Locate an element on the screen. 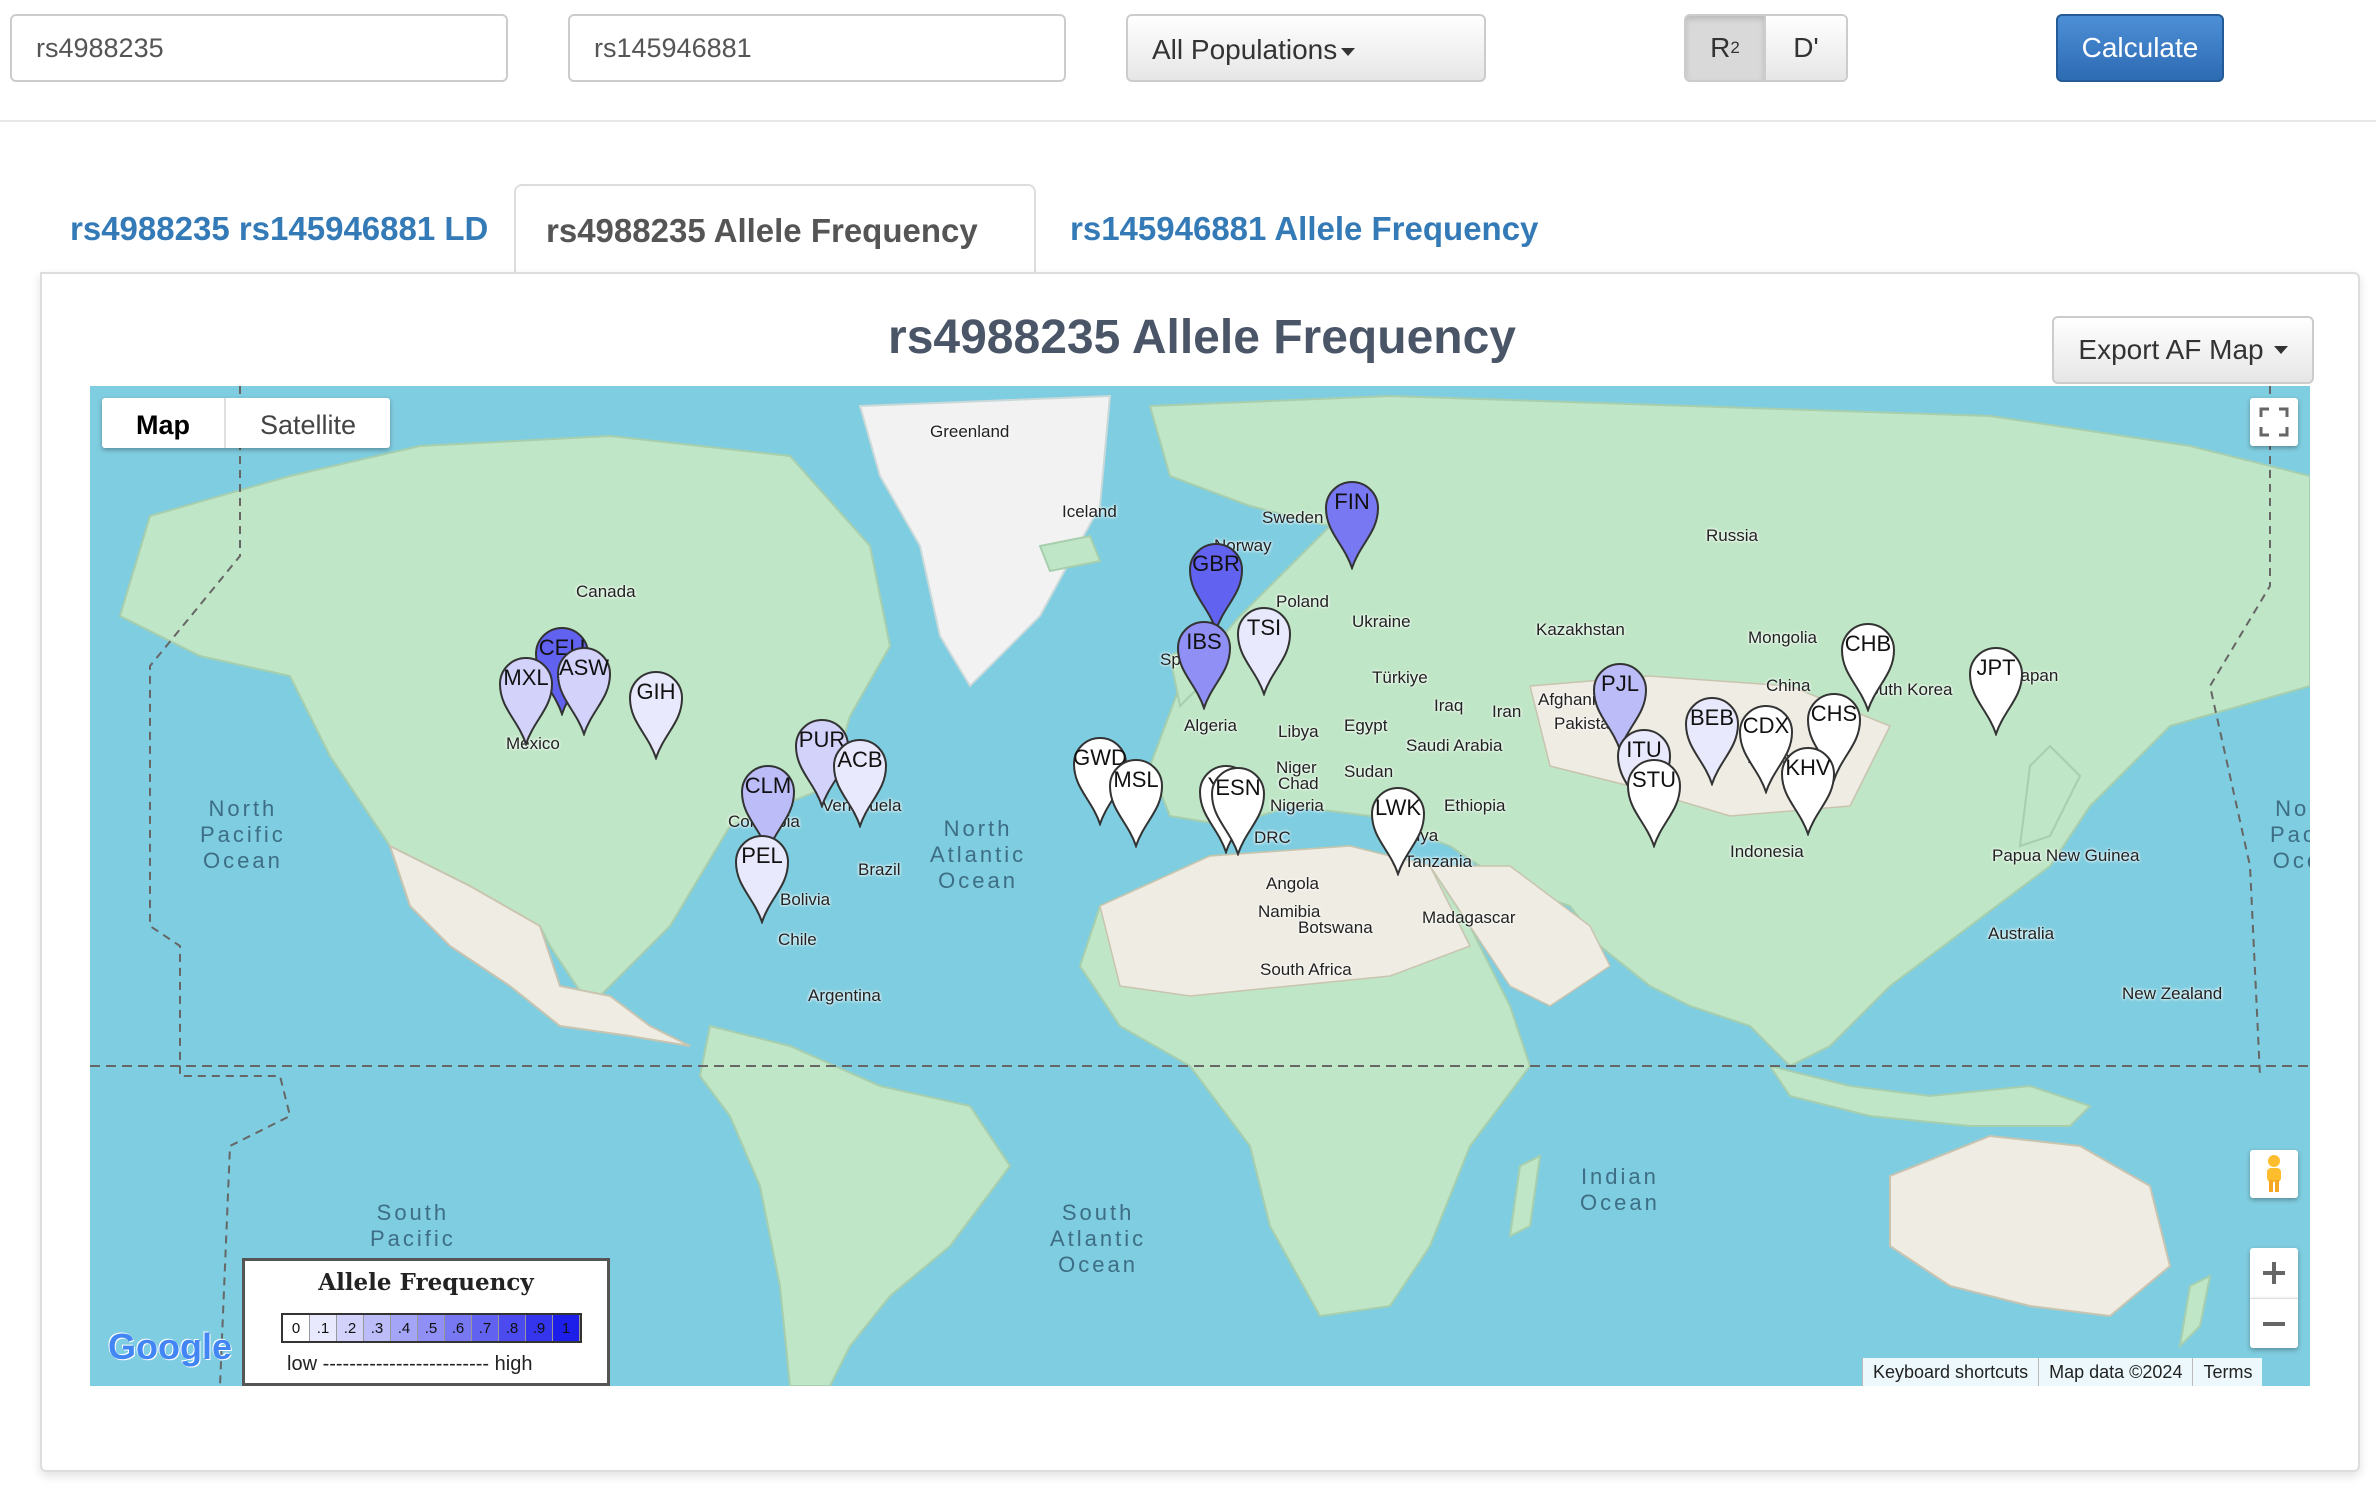 The width and height of the screenshot is (2376, 1488). map-label-south-africa: South Africa is located at coordinates (1306, 969).